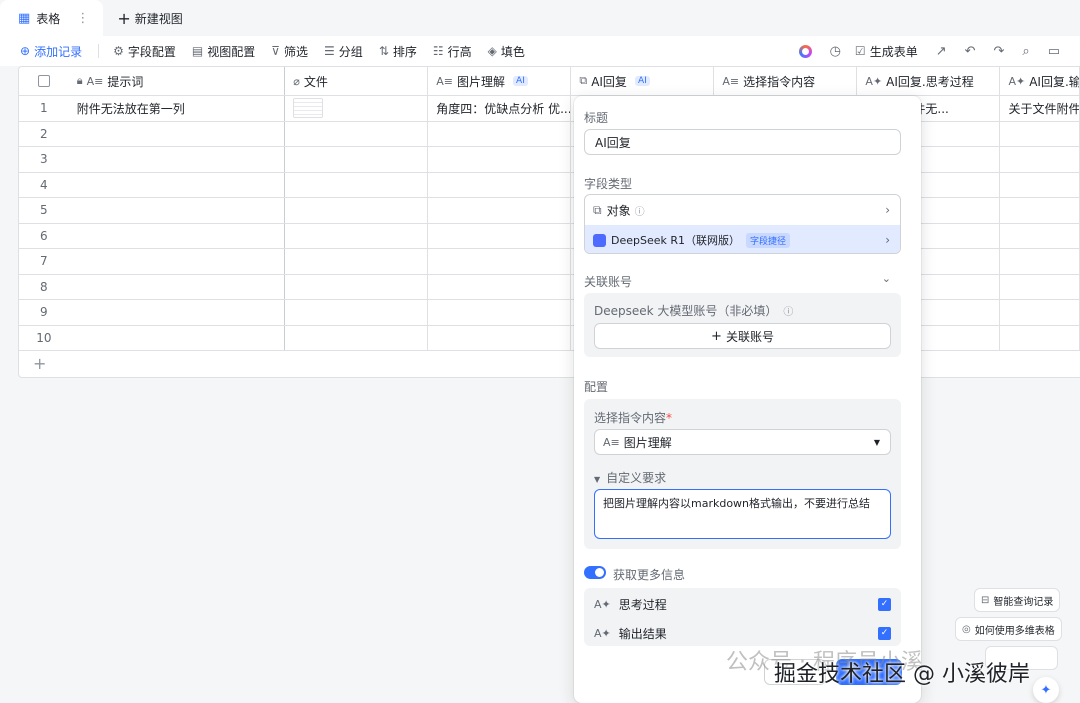  I want to click on chevron-down-icon: ⌄, so click(886, 278).